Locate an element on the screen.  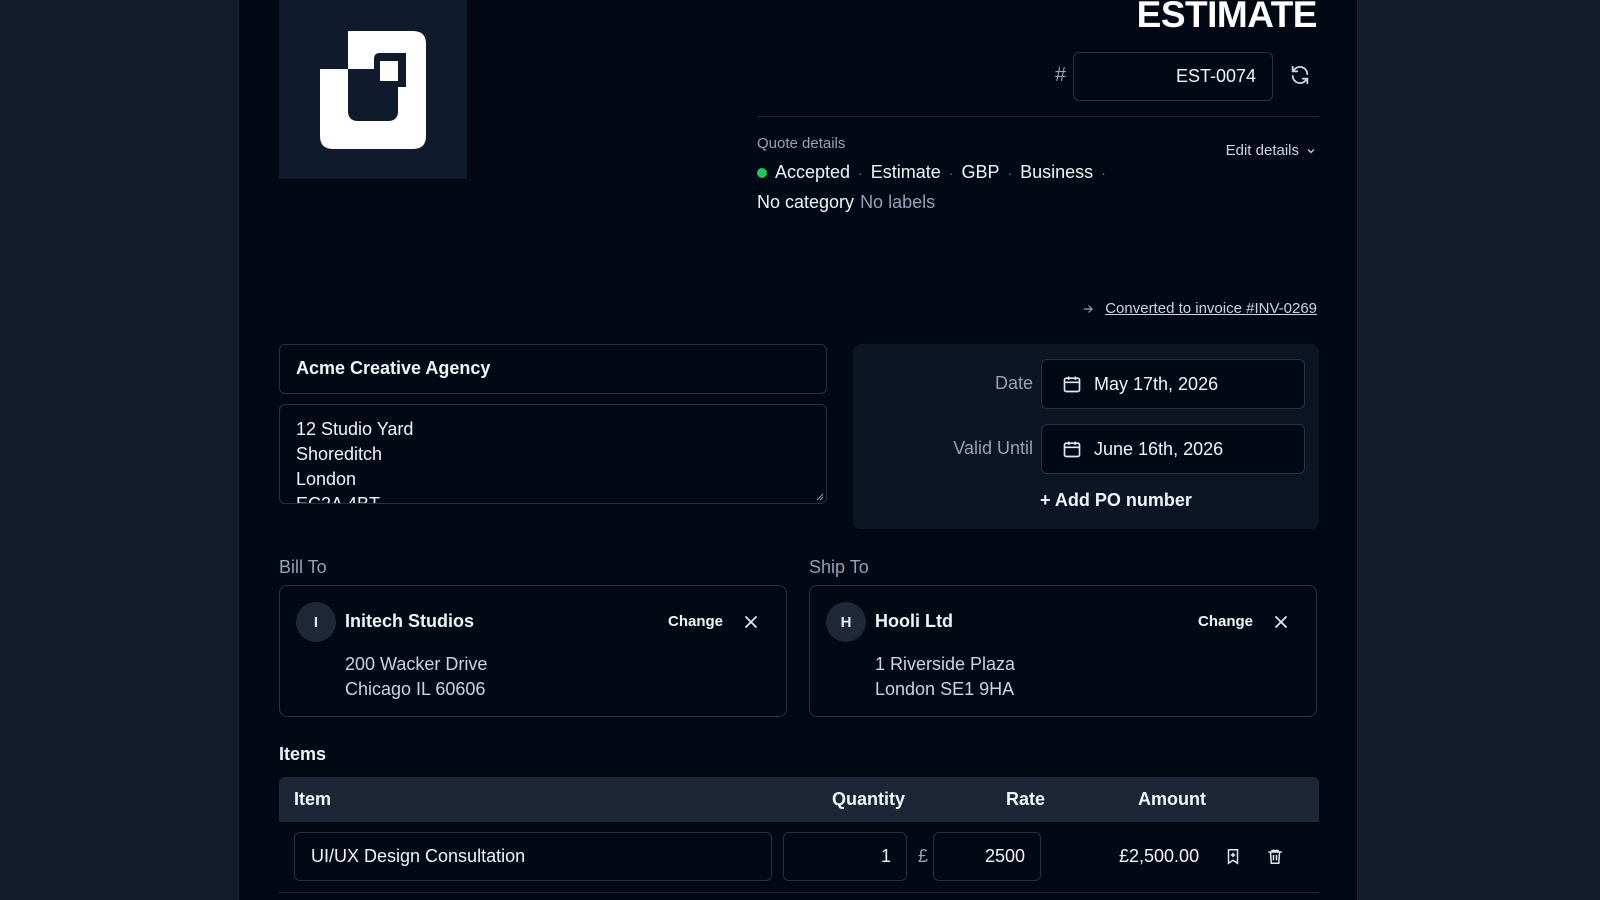
ship-to-change-button: Change is located at coordinates (1225, 621).